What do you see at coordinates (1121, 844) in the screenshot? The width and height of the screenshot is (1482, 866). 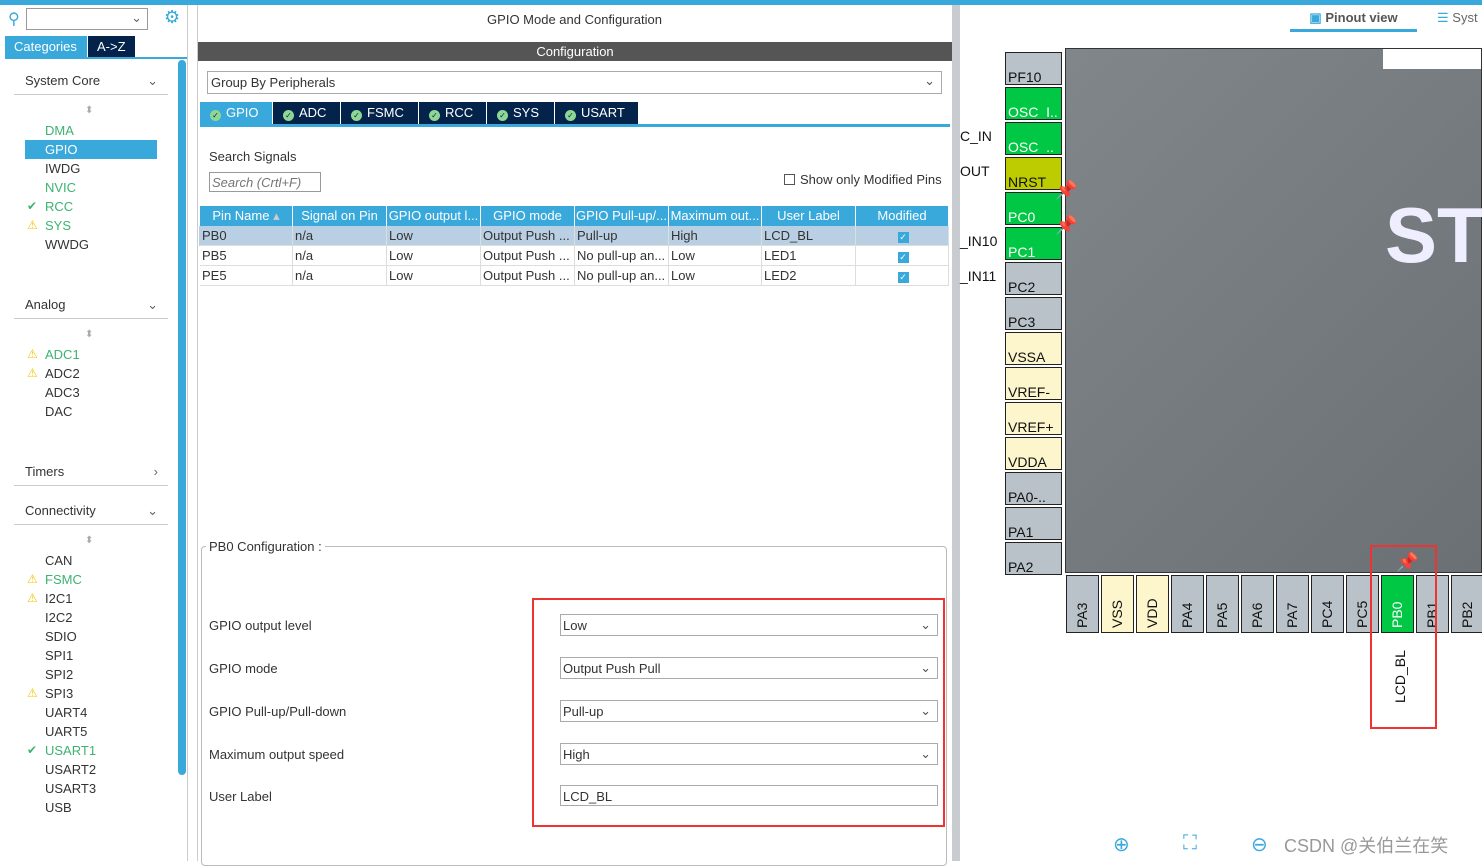 I see `zoom-in-icon: ⊕` at bounding box center [1121, 844].